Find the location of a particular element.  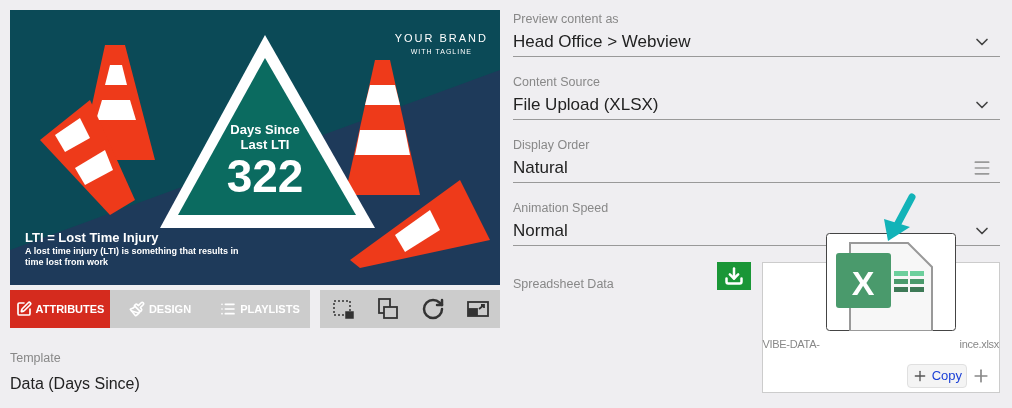

sign-count: 322 is located at coordinates (265, 176).